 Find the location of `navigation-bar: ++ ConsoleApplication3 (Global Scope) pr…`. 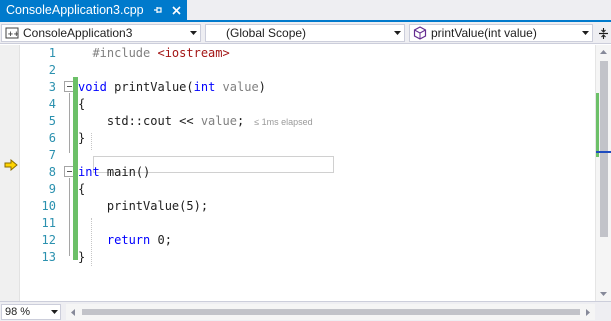

navigation-bar: ++ ConsoleApplication3 (Global Scope) pr… is located at coordinates (305, 33).